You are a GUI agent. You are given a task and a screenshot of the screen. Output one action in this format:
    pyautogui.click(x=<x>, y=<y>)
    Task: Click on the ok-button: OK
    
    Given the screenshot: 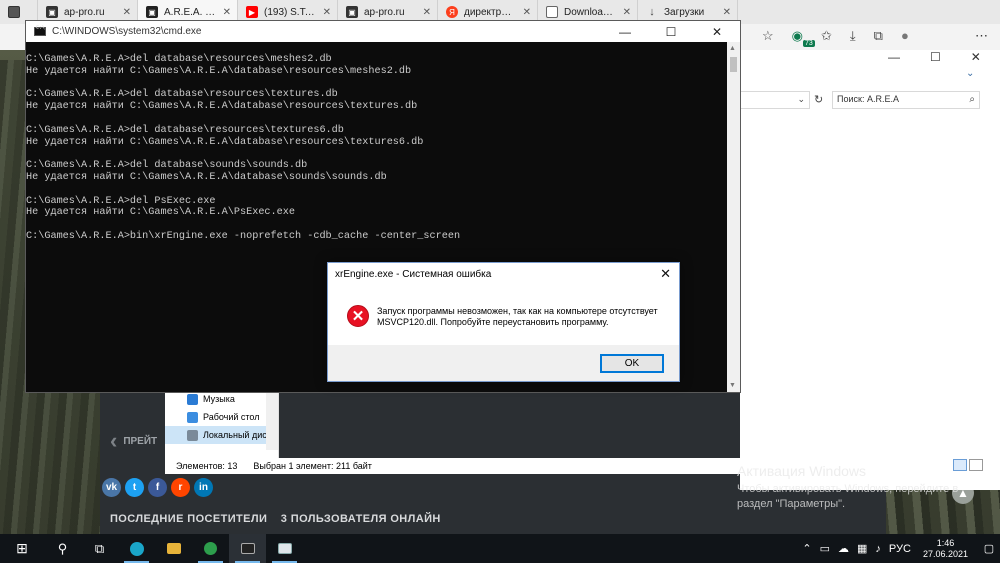 What is the action you would take?
    pyautogui.click(x=632, y=363)
    